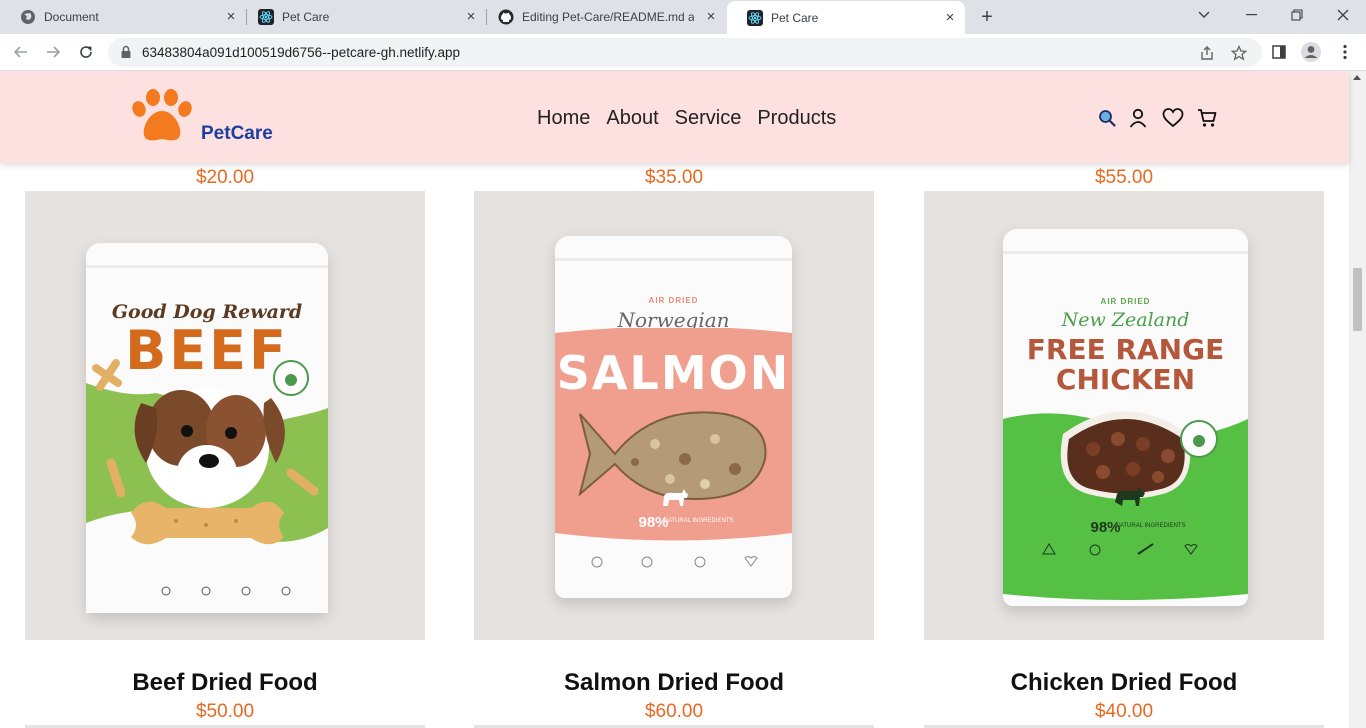 The width and height of the screenshot is (1366, 728). Describe the element at coordinates (1125, 349) in the screenshot. I see `pack-title: FREE RANGE` at that location.